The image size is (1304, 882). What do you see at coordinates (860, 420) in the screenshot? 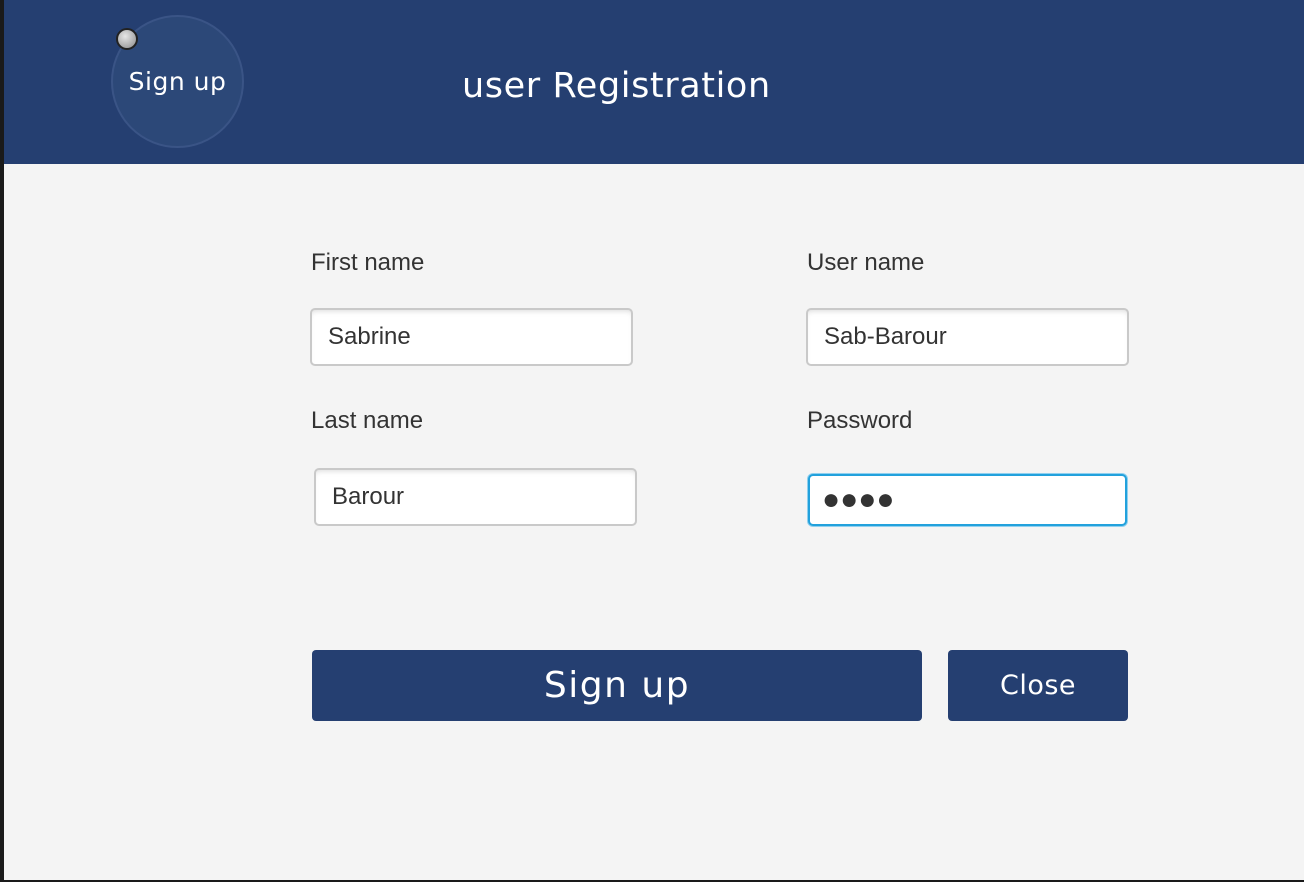
I see `password-label: Password` at bounding box center [860, 420].